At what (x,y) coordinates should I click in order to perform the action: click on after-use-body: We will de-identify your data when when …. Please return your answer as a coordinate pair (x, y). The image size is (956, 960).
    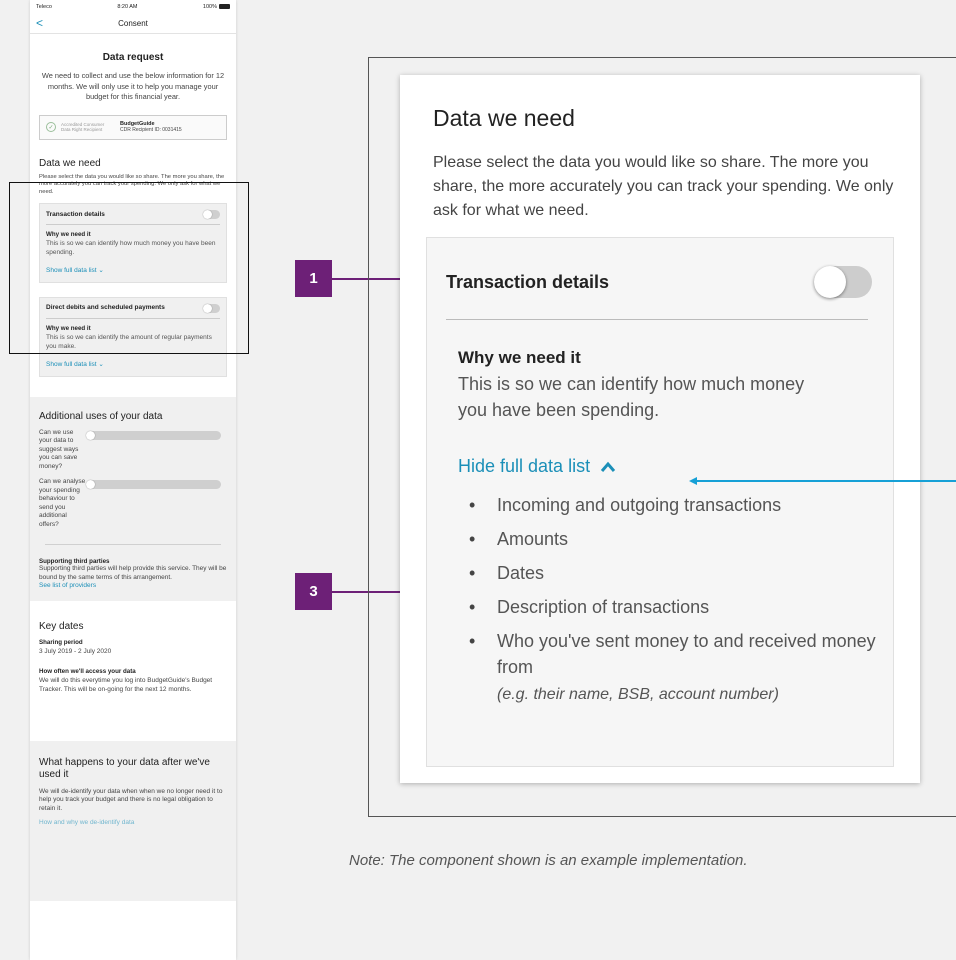
    Looking at the image, I should click on (131, 799).